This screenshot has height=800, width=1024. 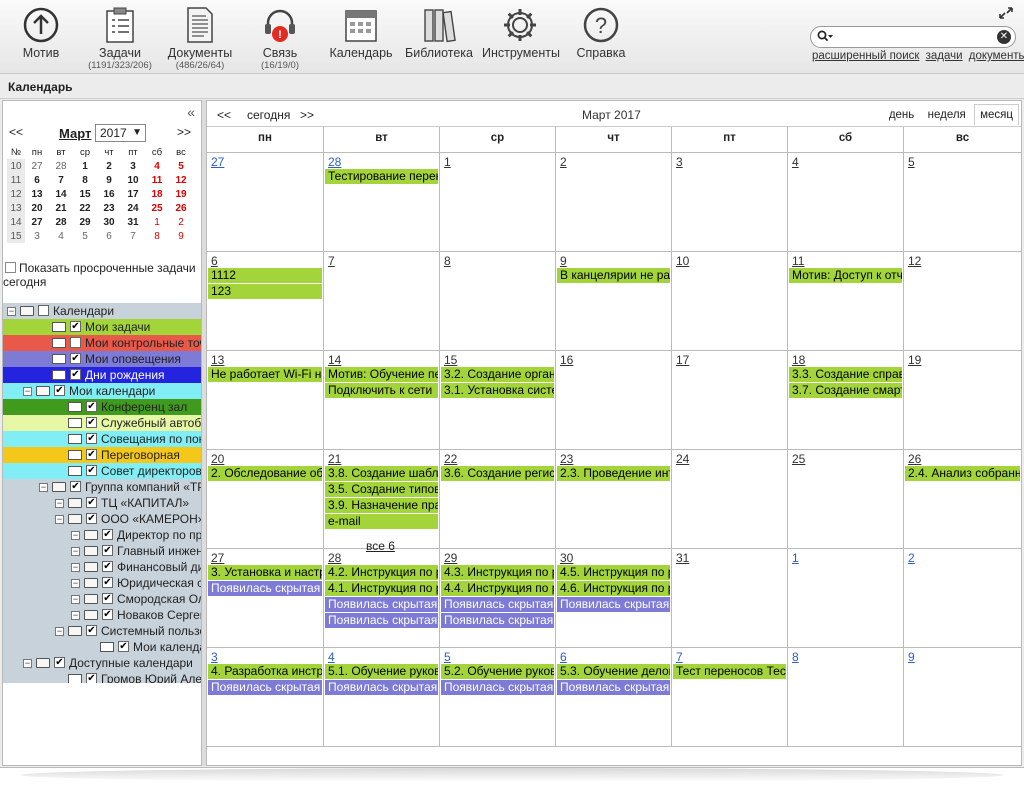 I want to click on day-cell: 2, so click(x=613, y=202).